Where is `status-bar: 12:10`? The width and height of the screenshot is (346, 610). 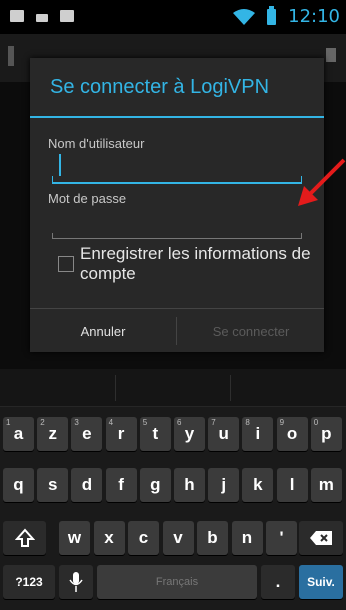 status-bar: 12:10 is located at coordinates (173, 17).